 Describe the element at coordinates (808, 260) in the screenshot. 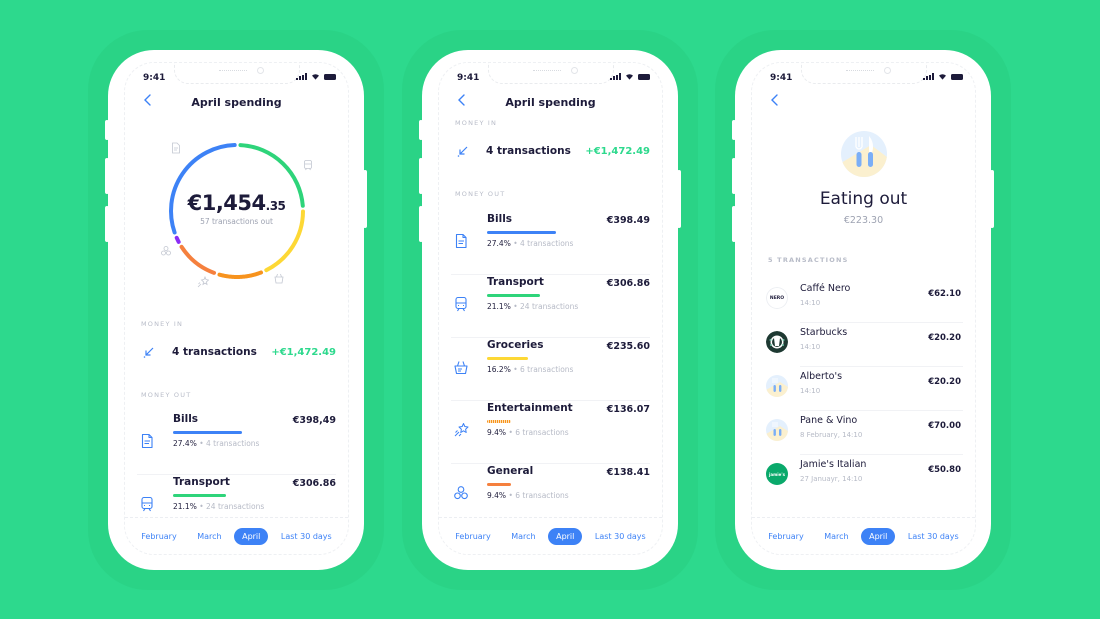

I see `transactions-count-label: 5 TRANSACTIONS` at that location.